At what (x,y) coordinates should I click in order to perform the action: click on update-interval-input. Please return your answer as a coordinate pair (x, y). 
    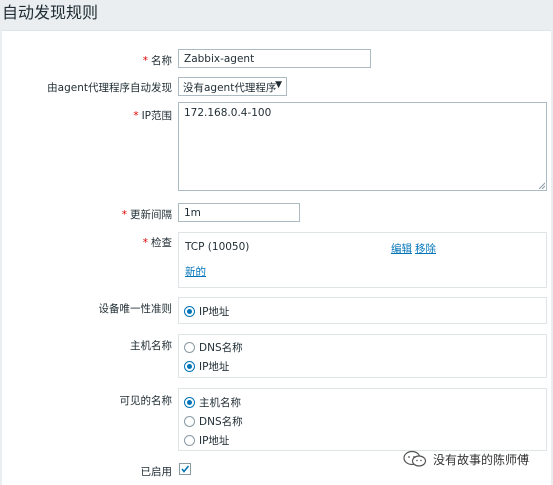
    Looking at the image, I should click on (239, 212).